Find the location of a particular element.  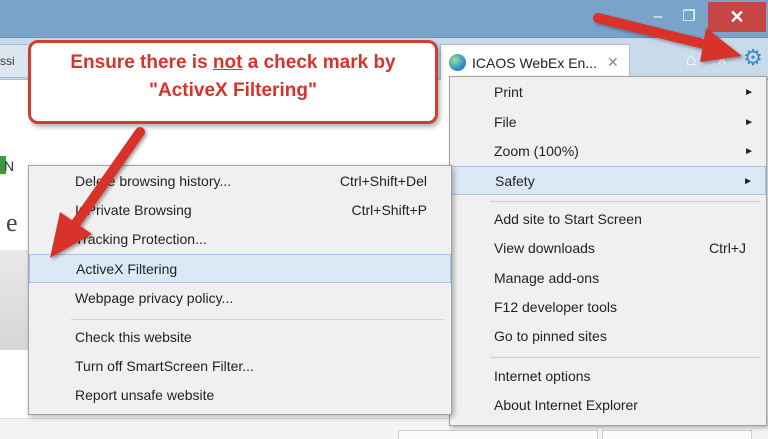

page-heading-fragment: e is located at coordinates (12, 222).